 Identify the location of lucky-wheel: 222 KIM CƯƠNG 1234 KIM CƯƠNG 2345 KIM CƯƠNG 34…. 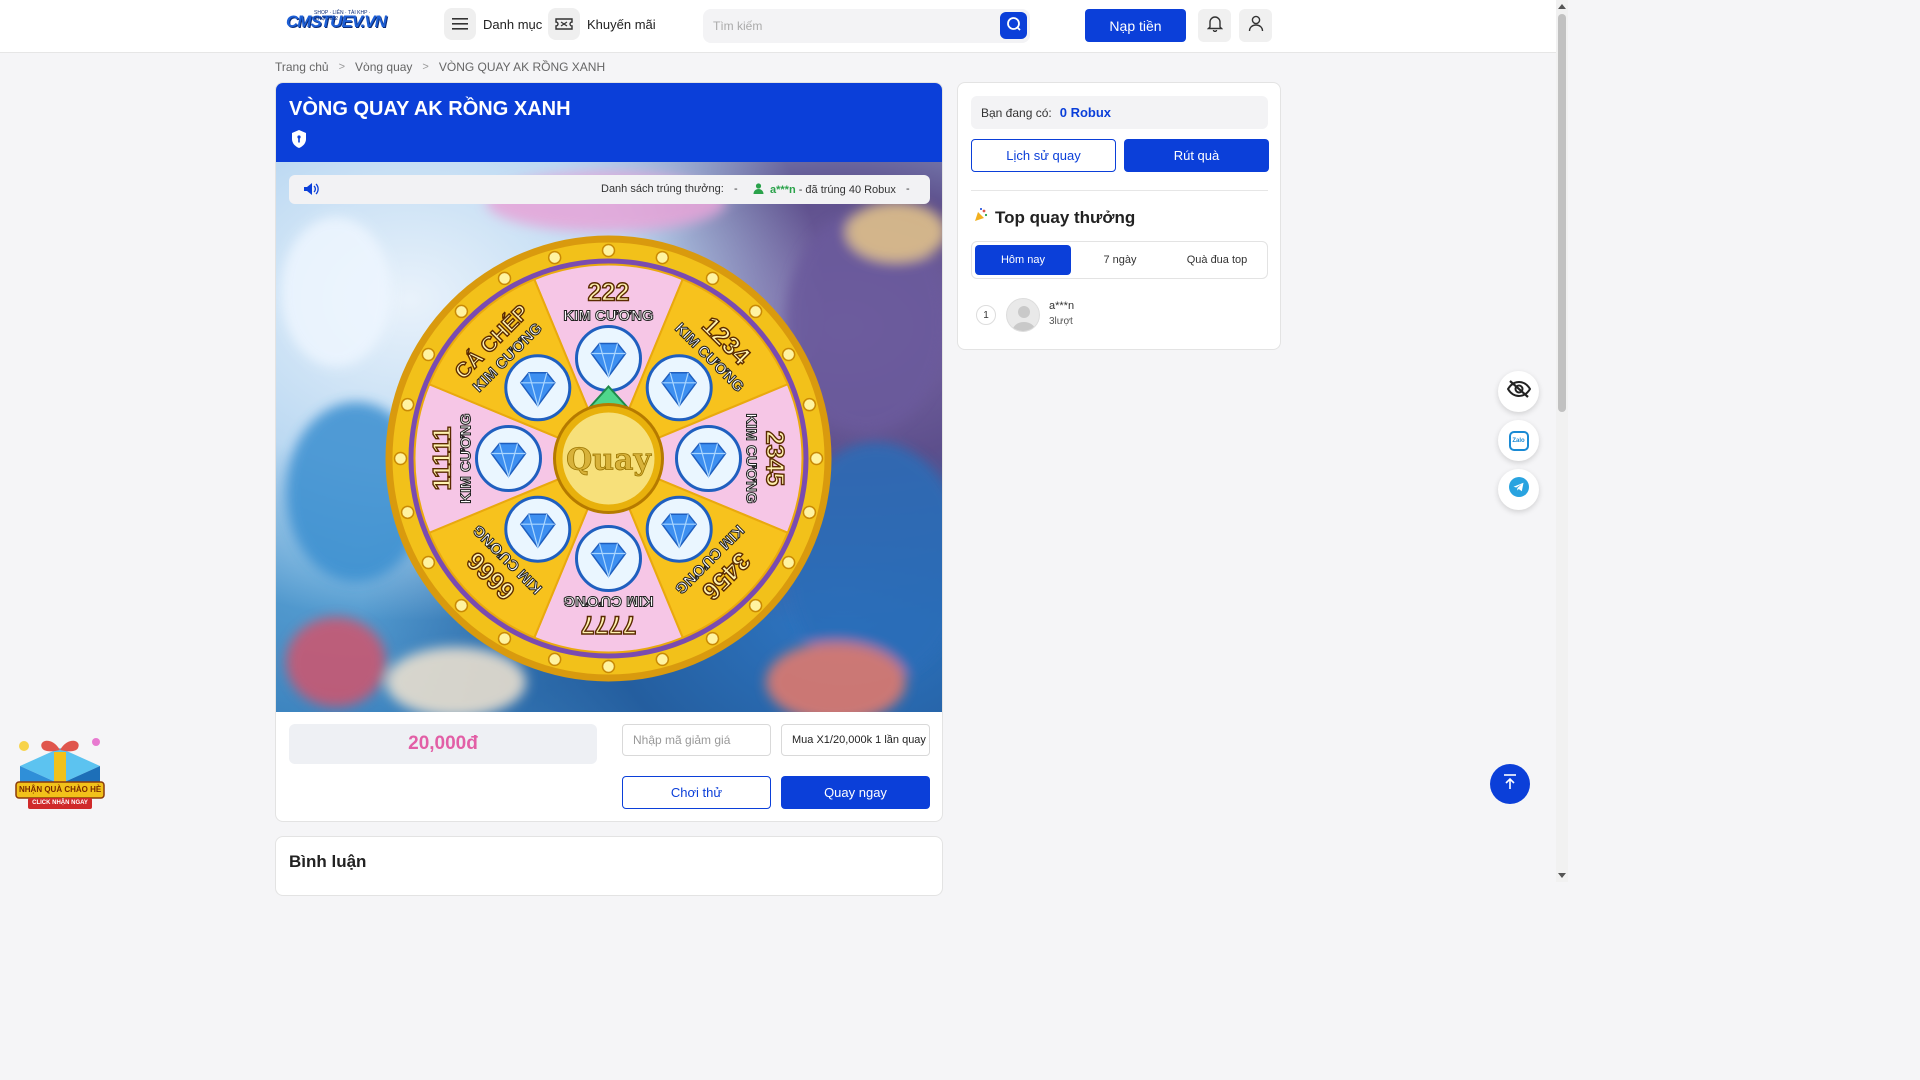
(608, 458).